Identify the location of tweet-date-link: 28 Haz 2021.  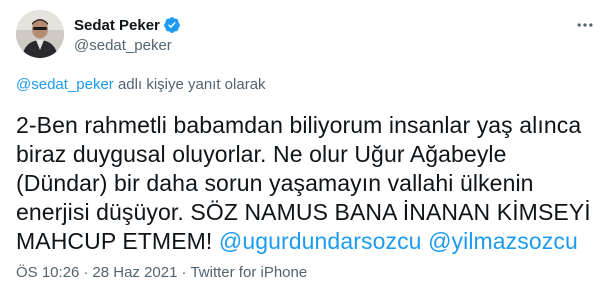
(134, 272).